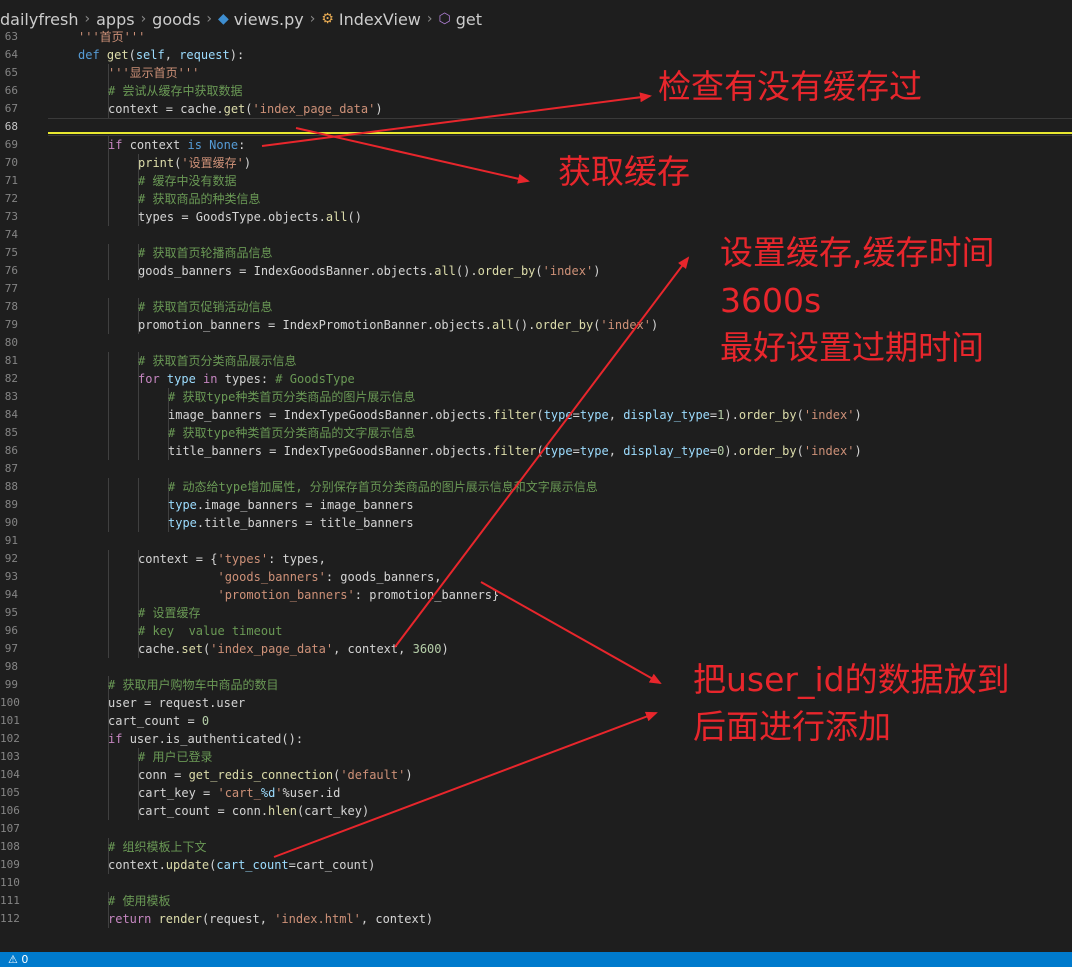 This screenshot has height=967, width=1072. What do you see at coordinates (536, 829) in the screenshot?
I see `code-line: 107` at bounding box center [536, 829].